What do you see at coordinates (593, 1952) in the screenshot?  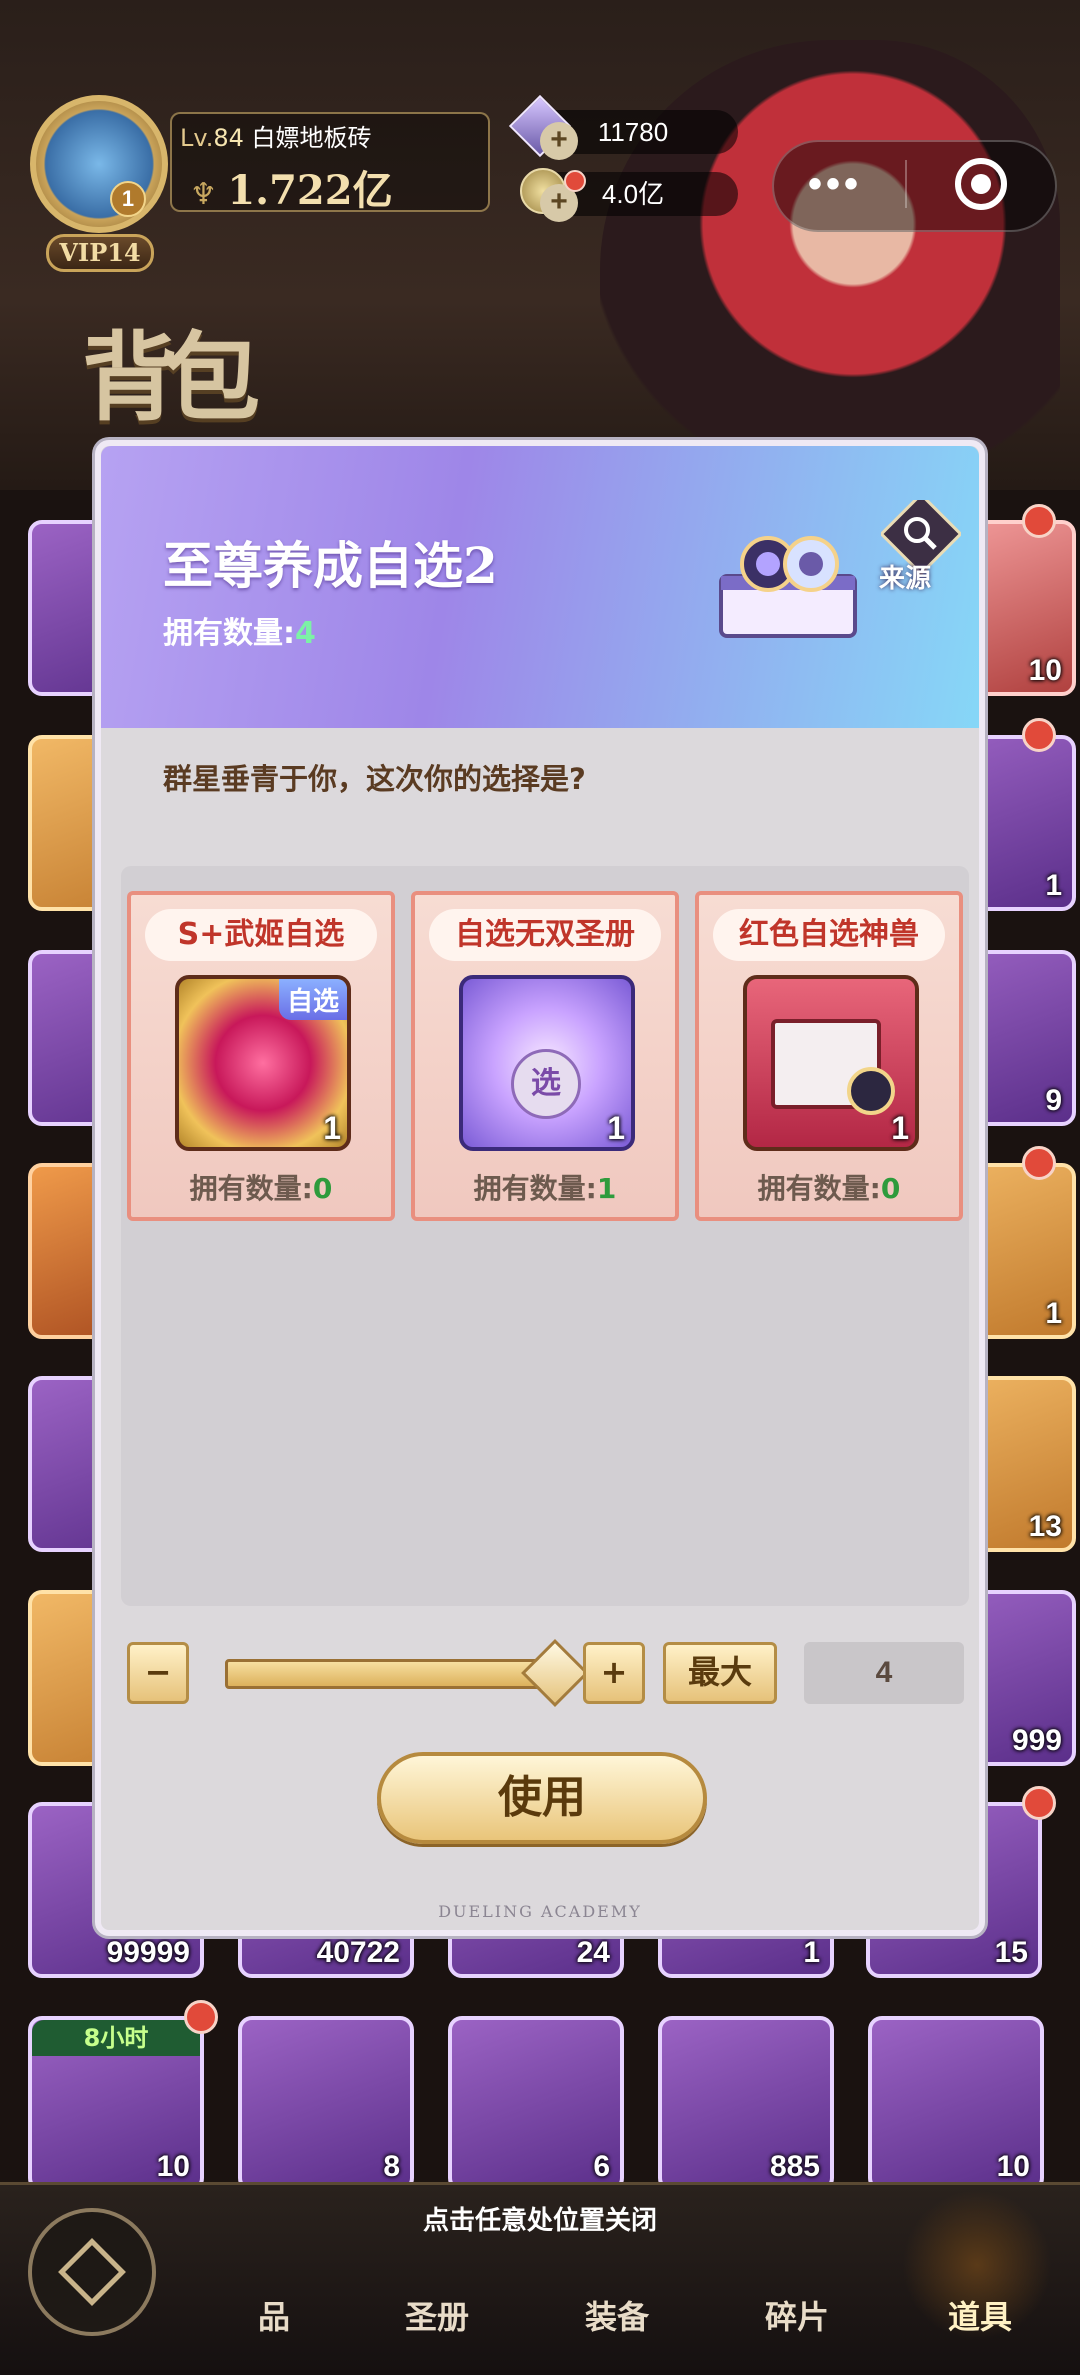 I see `slot-count: 24` at bounding box center [593, 1952].